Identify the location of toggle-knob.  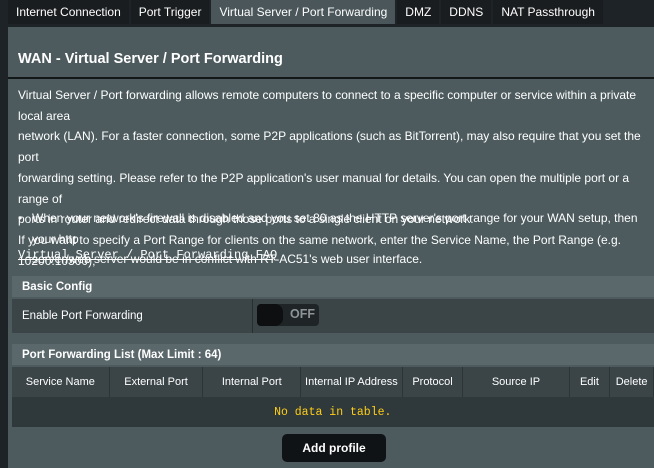
(270, 315).